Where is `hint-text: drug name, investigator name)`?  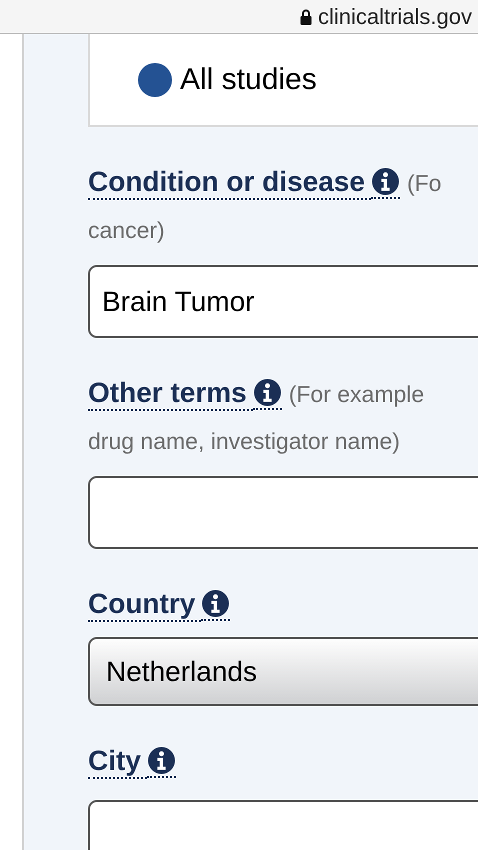 hint-text: drug name, investigator name) is located at coordinates (244, 441).